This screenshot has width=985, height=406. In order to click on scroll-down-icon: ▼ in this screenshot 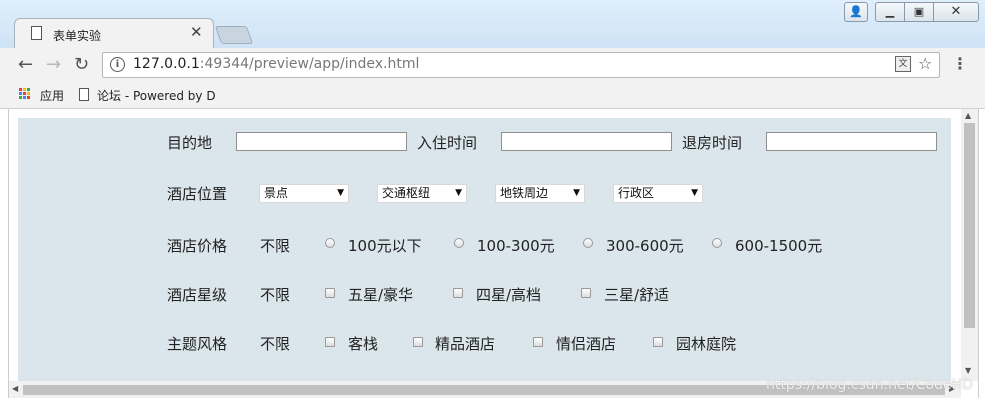, I will do `click(968, 370)`.